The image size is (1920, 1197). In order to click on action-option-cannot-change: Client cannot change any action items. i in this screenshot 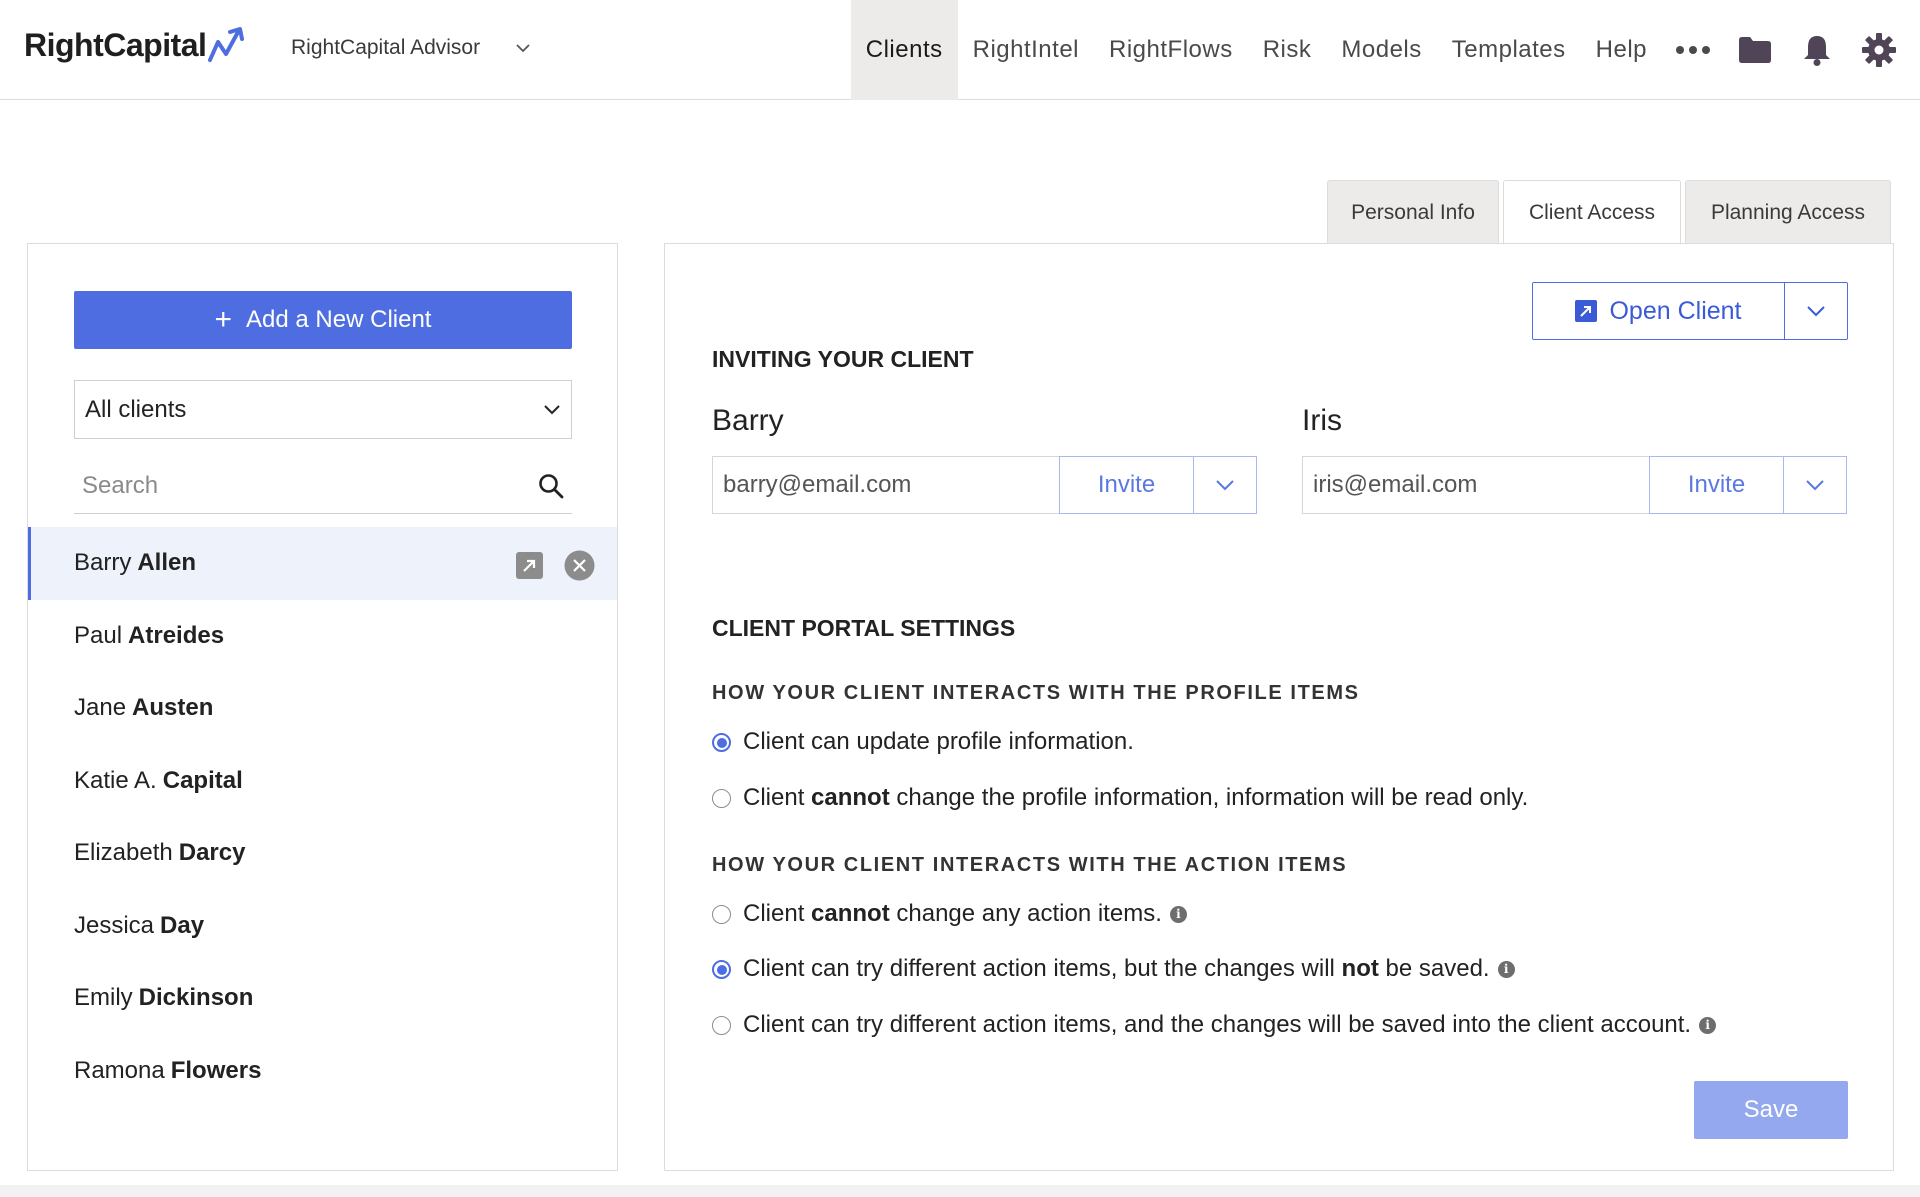, I will do `click(949, 914)`.